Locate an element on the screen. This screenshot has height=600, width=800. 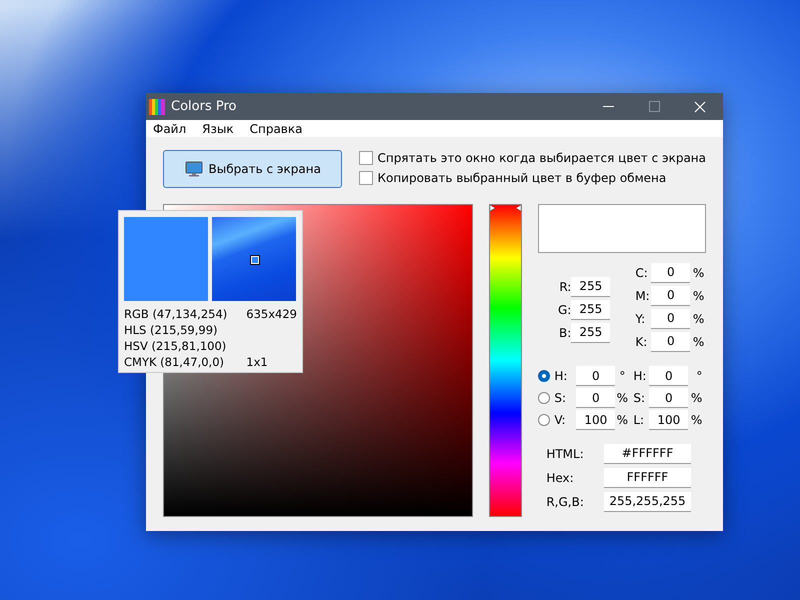
cursor-position: 635x429 is located at coordinates (271, 314).